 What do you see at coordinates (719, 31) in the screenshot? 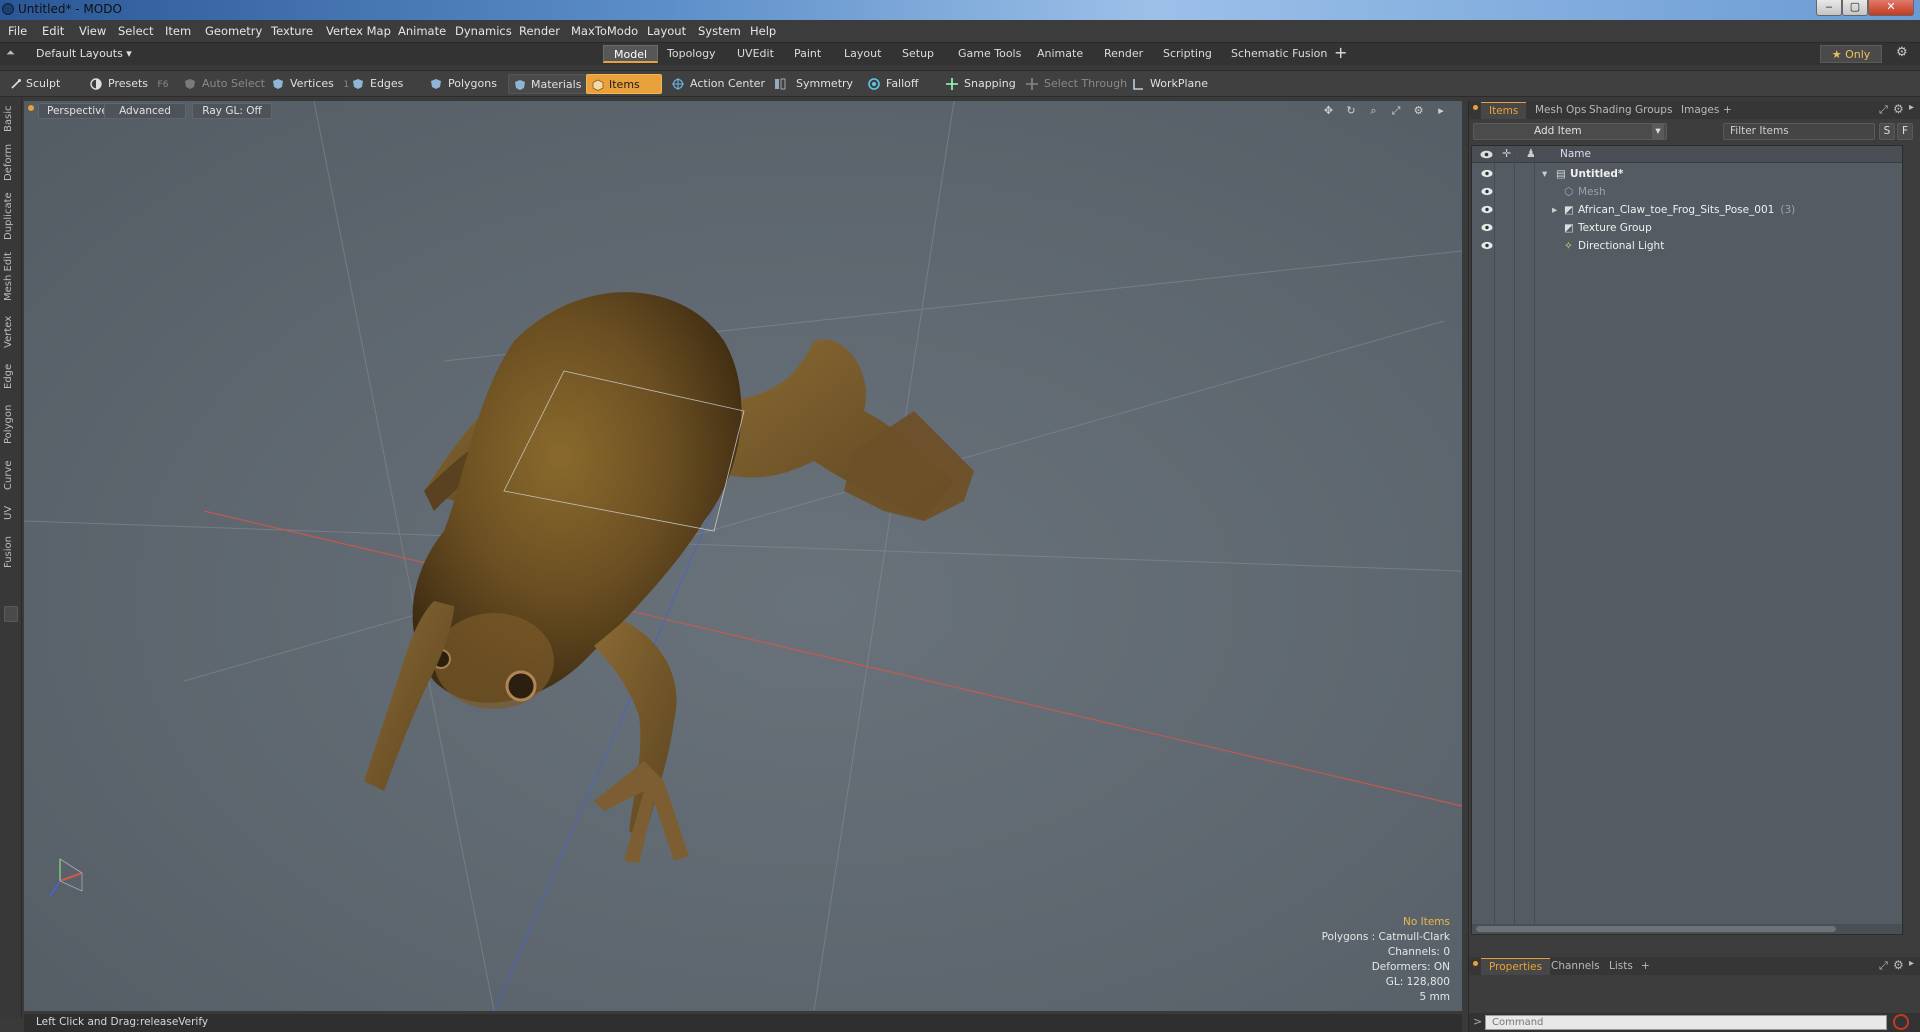
I see `menu-system: System` at bounding box center [719, 31].